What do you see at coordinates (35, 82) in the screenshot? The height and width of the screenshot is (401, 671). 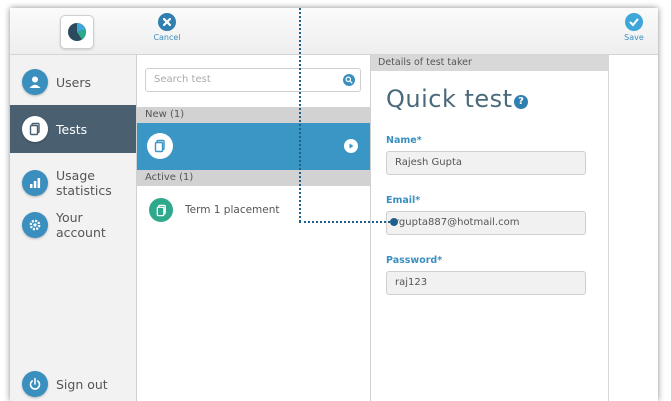 I see `user-icon` at bounding box center [35, 82].